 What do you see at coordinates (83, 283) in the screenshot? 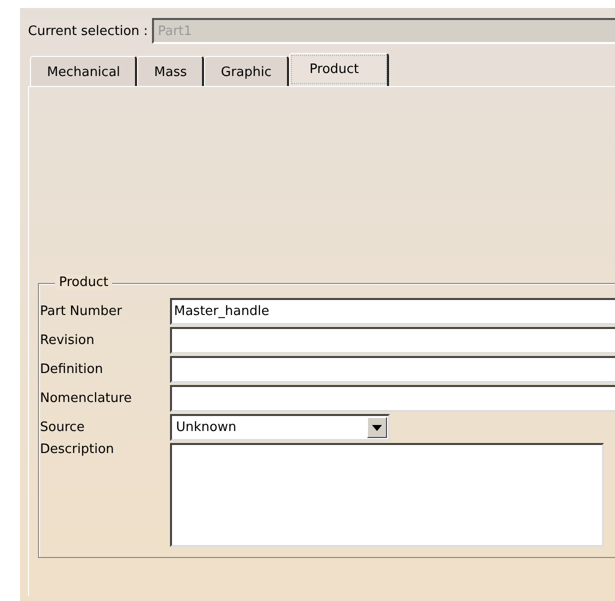
I see `group-title: Product` at bounding box center [83, 283].